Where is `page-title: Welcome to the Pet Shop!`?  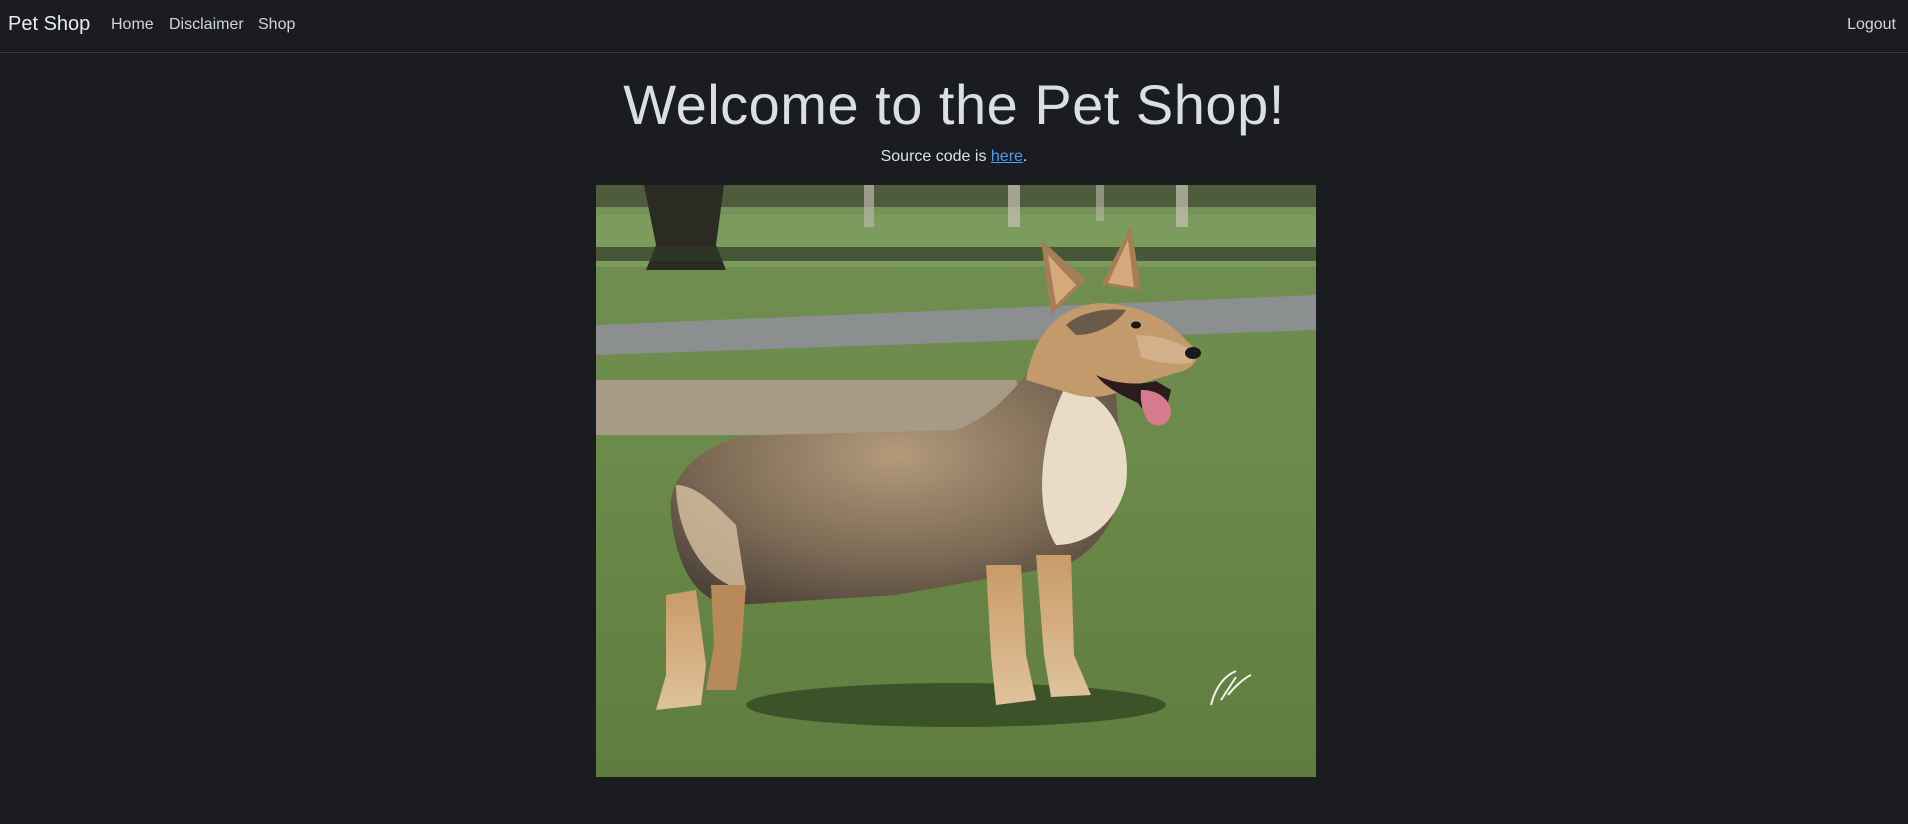 page-title: Welcome to the Pet Shop! is located at coordinates (954, 104).